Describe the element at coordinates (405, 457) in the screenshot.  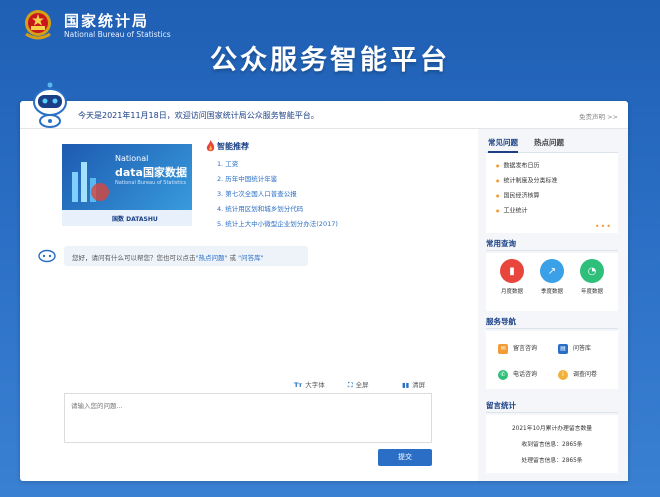
I see `submit-button: 提交` at that location.